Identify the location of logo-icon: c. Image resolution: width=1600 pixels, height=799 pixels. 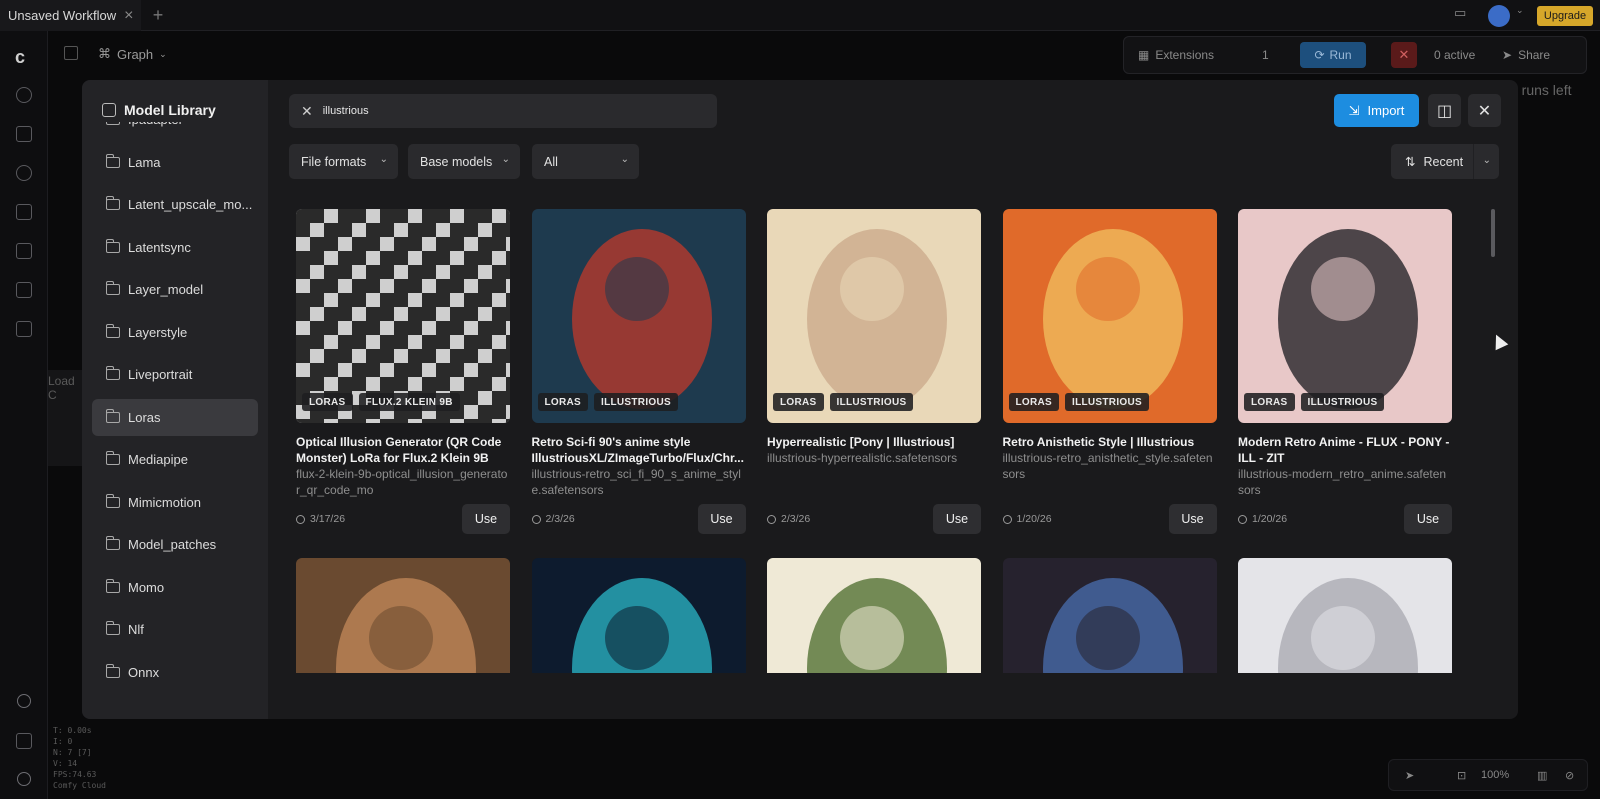
(20, 57).